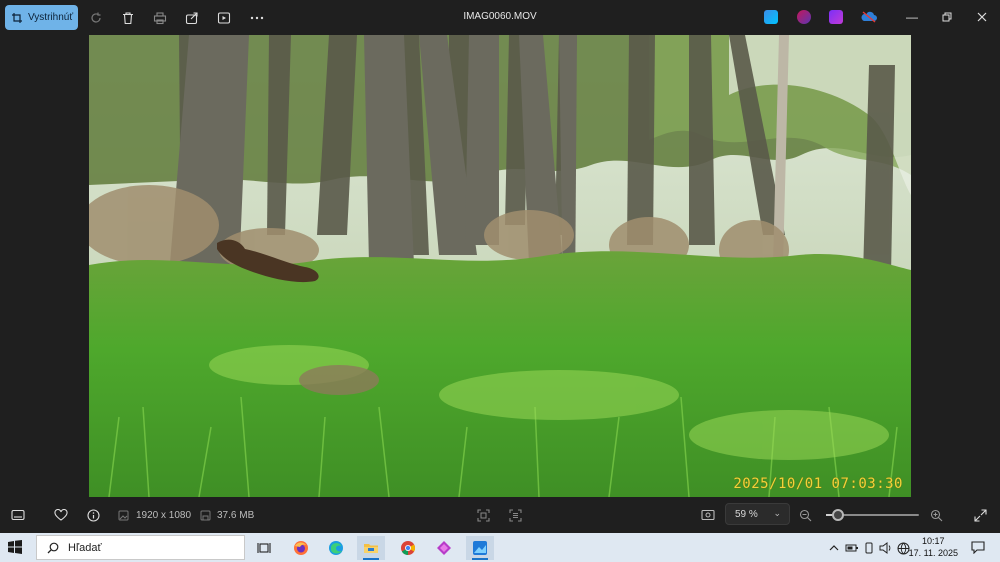  What do you see at coordinates (140, 547) in the screenshot?
I see `taskbar-search-box: Hľadať` at bounding box center [140, 547].